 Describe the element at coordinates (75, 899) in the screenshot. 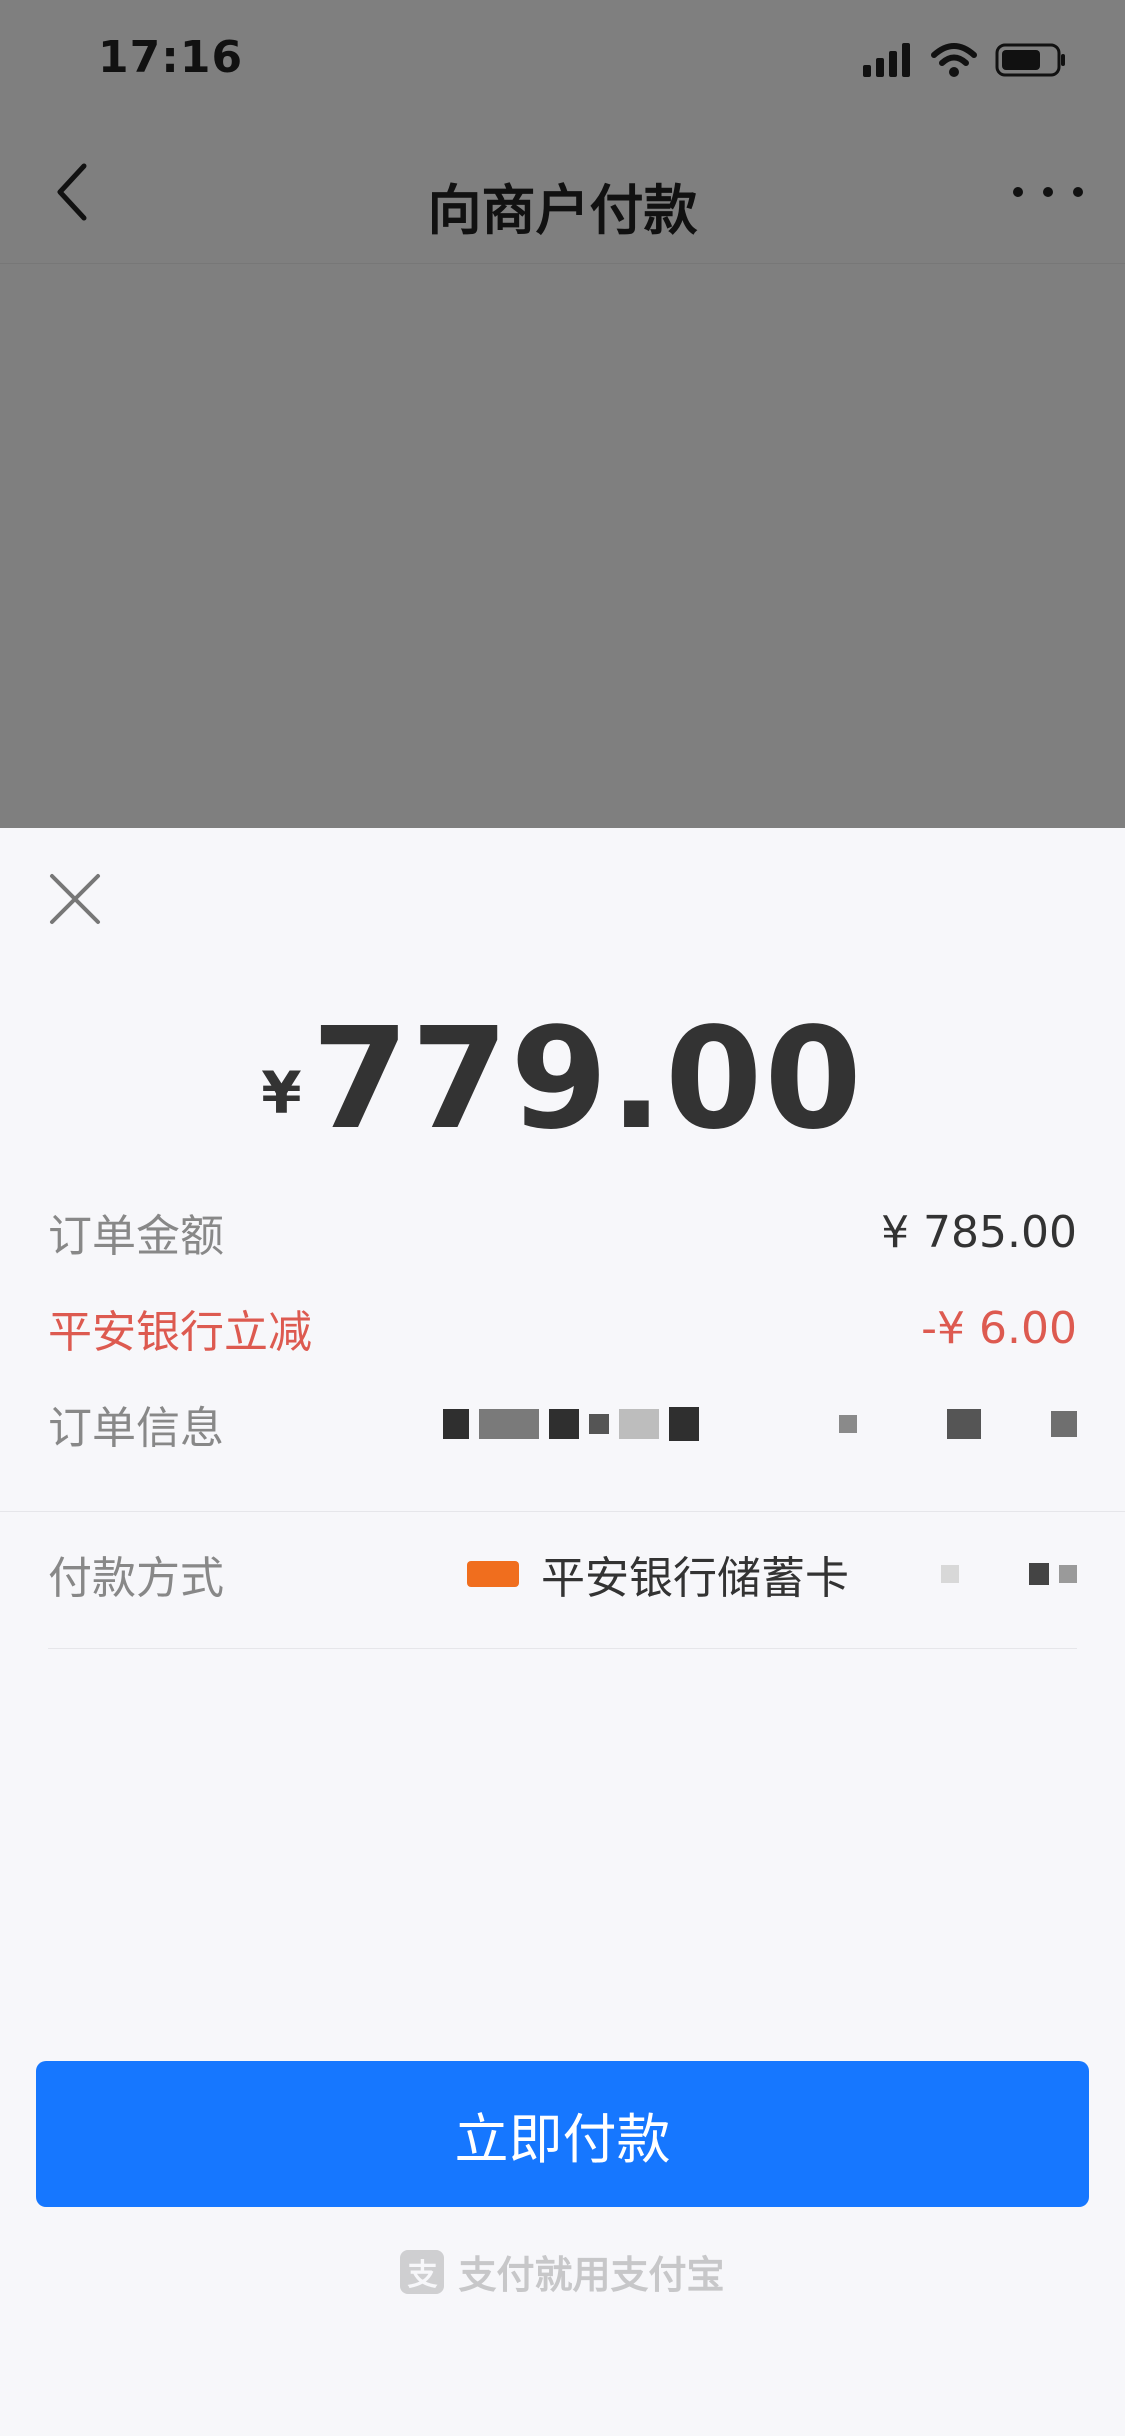

I see `close-icon` at that location.